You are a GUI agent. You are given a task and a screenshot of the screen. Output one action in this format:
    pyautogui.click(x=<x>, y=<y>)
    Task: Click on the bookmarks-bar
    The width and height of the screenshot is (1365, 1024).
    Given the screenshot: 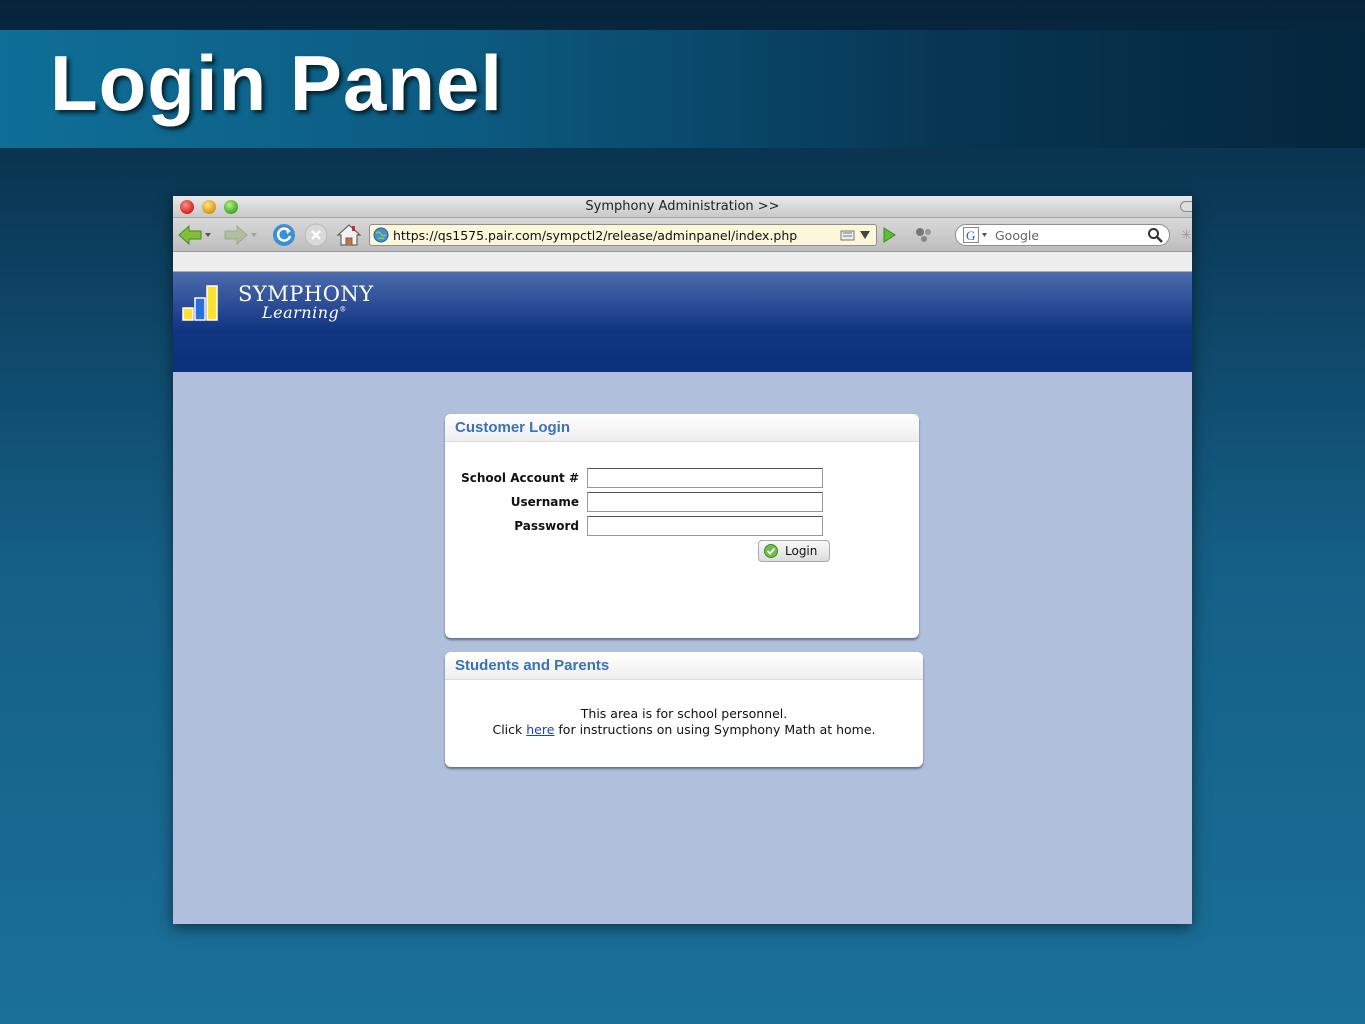 What is the action you would take?
    pyautogui.click(x=682, y=262)
    